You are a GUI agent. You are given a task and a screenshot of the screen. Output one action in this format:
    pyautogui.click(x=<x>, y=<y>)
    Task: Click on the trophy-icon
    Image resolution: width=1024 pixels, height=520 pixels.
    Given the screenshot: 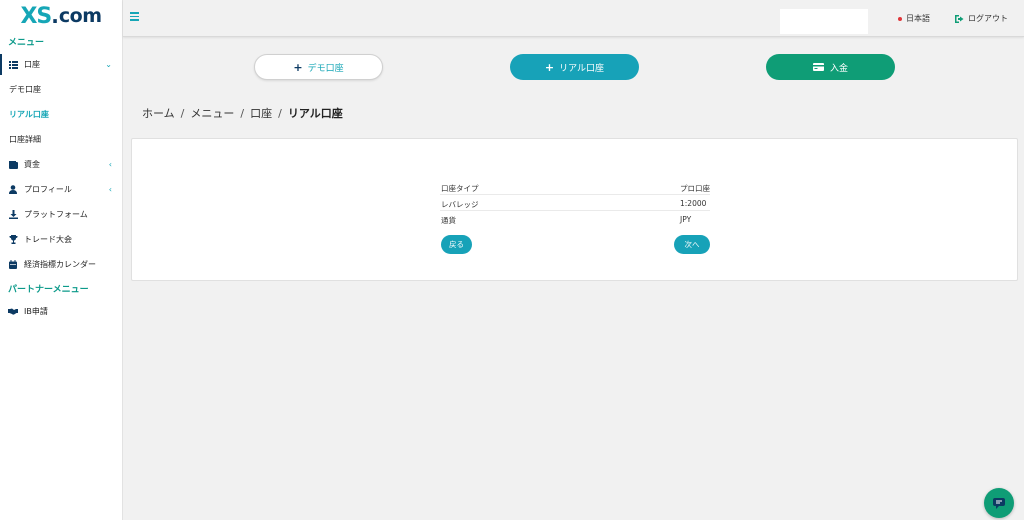 What is the action you would take?
    pyautogui.click(x=13, y=240)
    